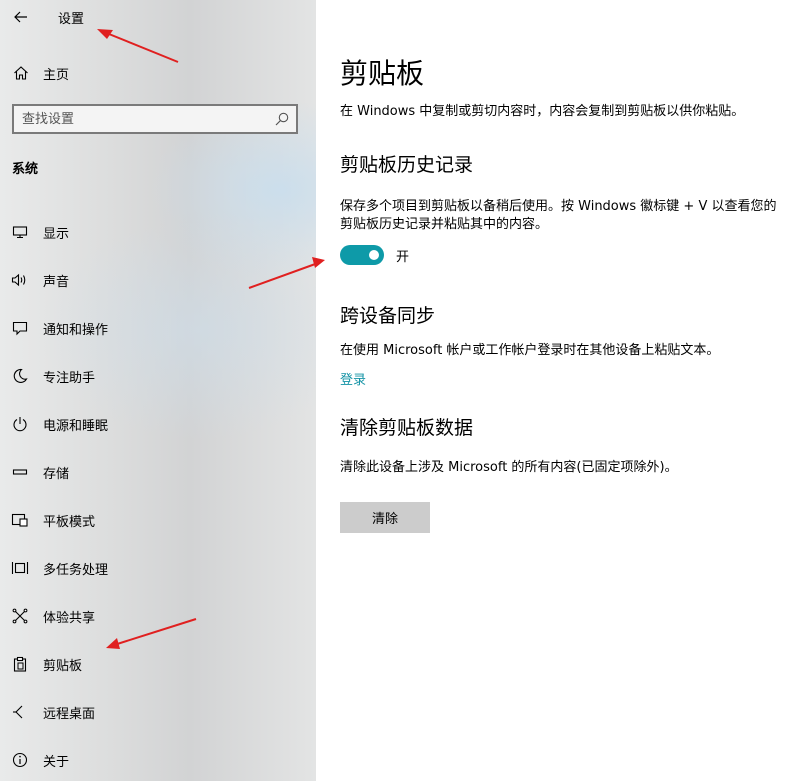 The width and height of the screenshot is (802, 781). Describe the element at coordinates (158, 280) in the screenshot. I see `sidebar-item-sound: 声音` at that location.